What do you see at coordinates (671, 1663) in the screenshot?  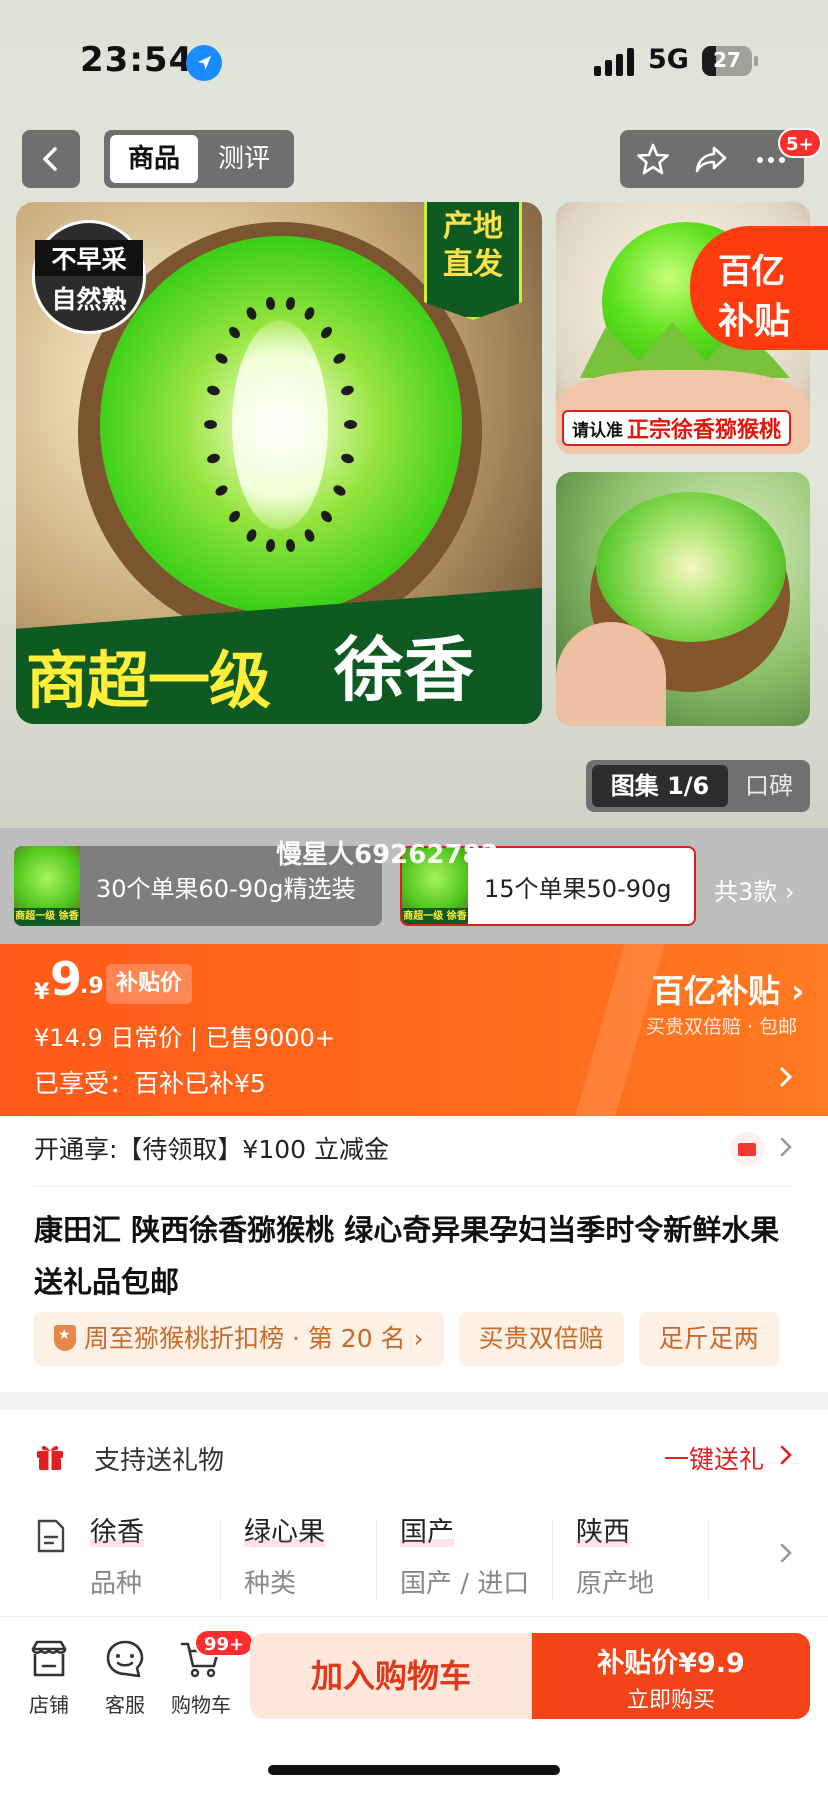 I see `buy-now-price: 补贴价¥9.9` at bounding box center [671, 1663].